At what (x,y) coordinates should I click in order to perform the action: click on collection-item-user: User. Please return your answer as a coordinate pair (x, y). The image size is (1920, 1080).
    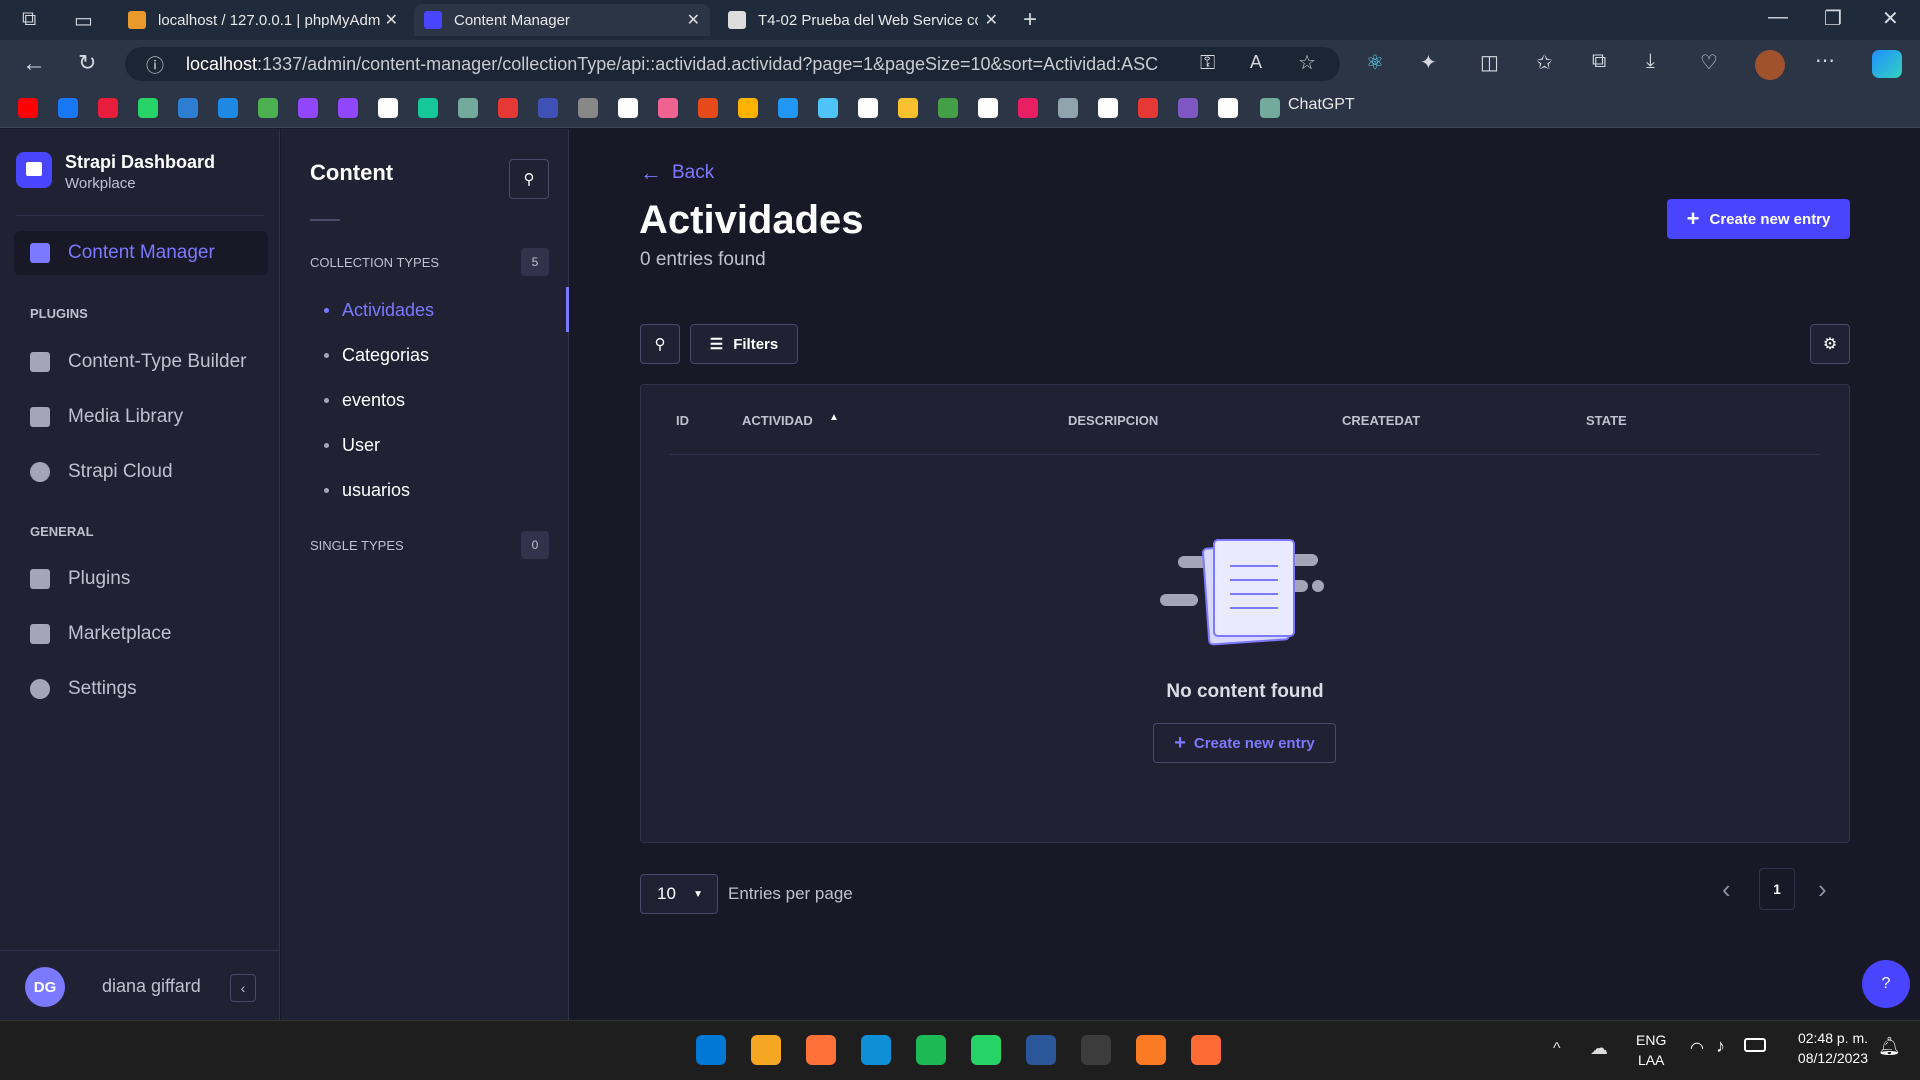
    Looking at the image, I should click on (361, 445).